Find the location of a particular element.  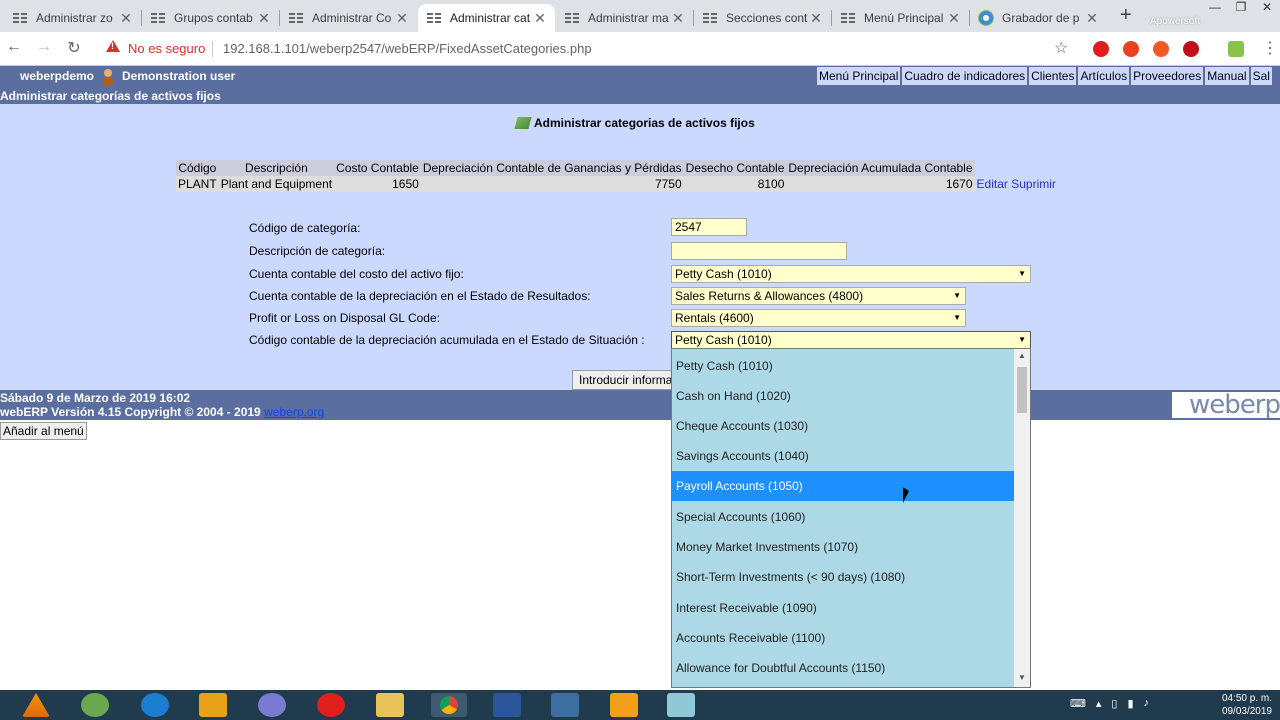

browser-tab: Grabador de p ✕ is located at coordinates (1038, 18).